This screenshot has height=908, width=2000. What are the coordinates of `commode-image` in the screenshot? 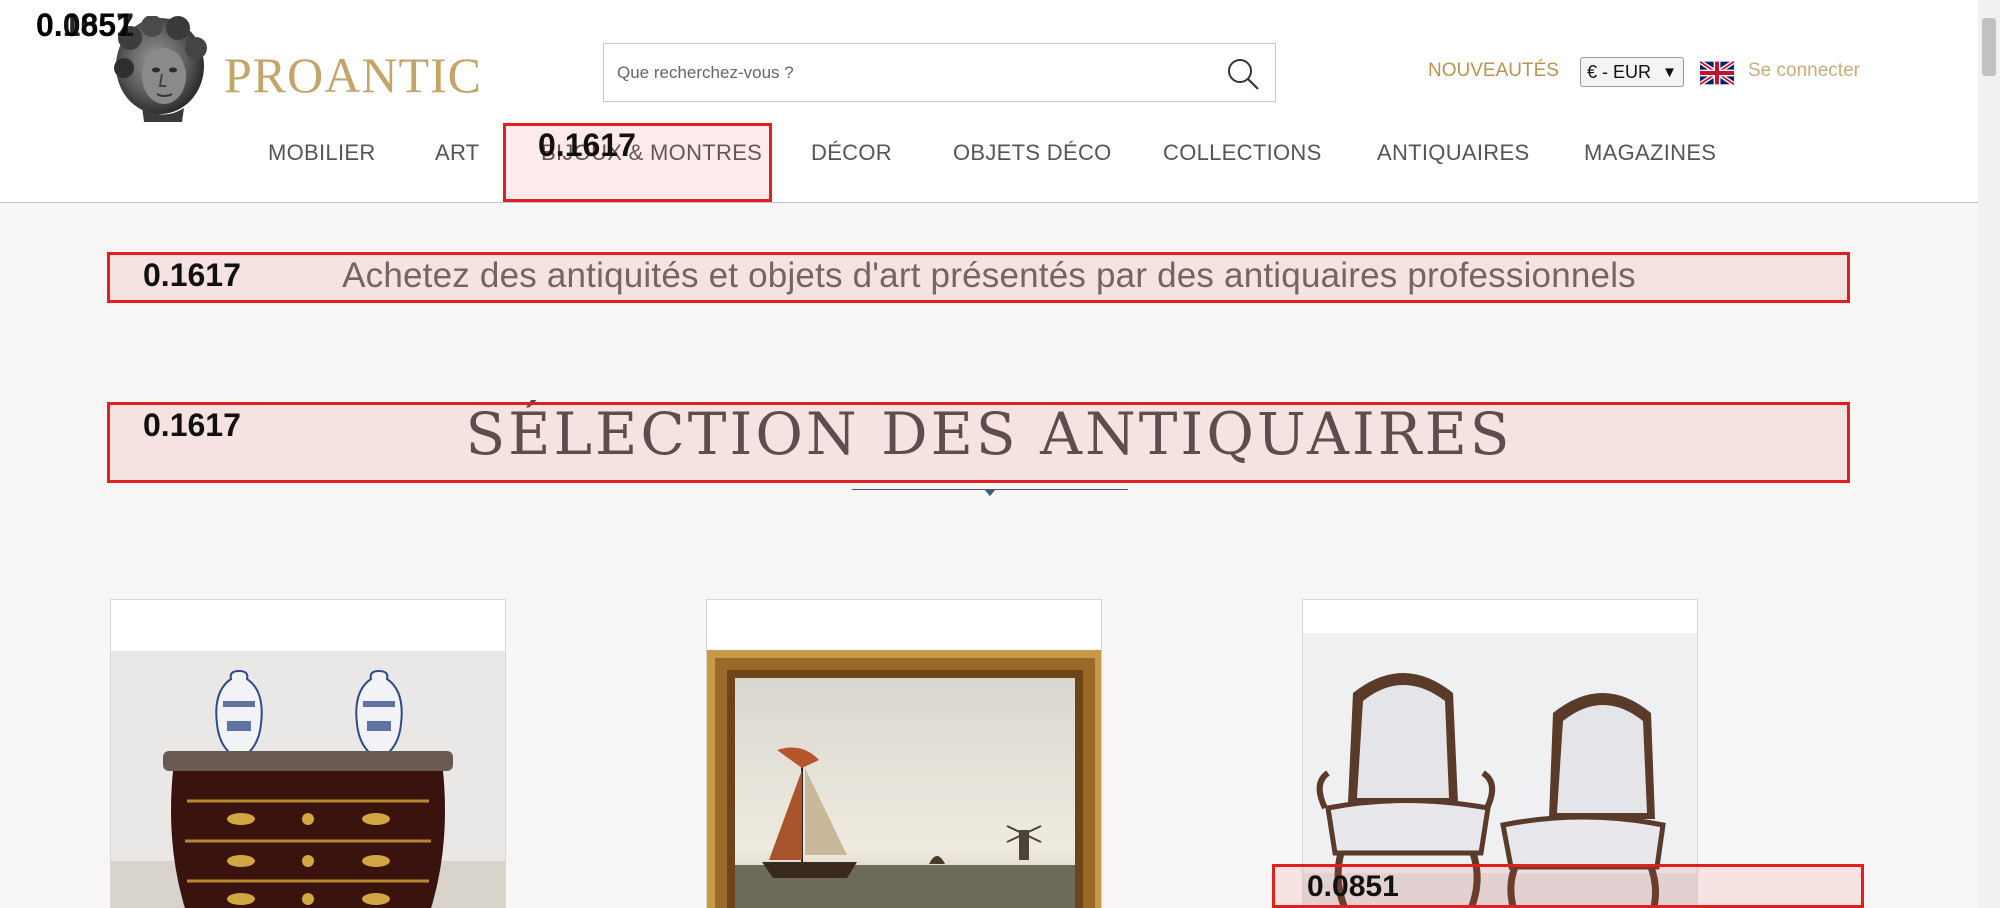 It's located at (308, 779).